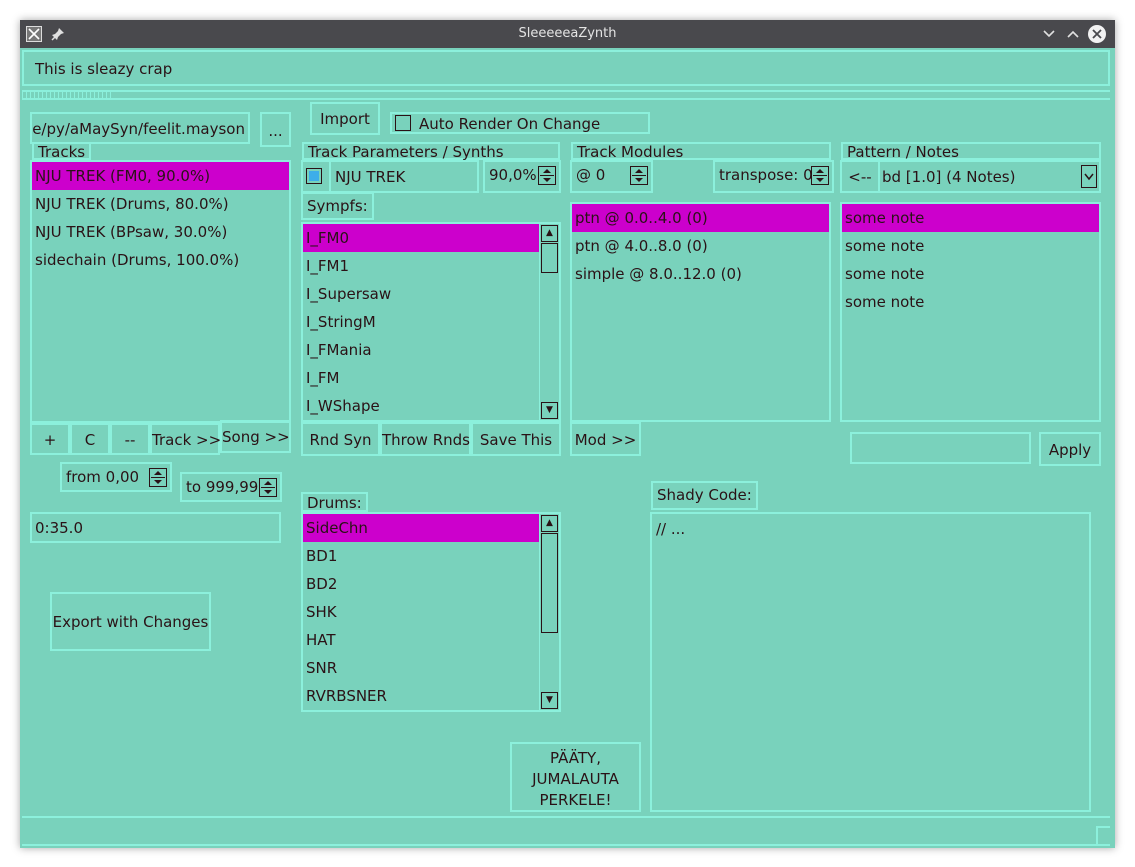  I want to click on auto-render-toggle: Auto Render On Change, so click(520, 123).